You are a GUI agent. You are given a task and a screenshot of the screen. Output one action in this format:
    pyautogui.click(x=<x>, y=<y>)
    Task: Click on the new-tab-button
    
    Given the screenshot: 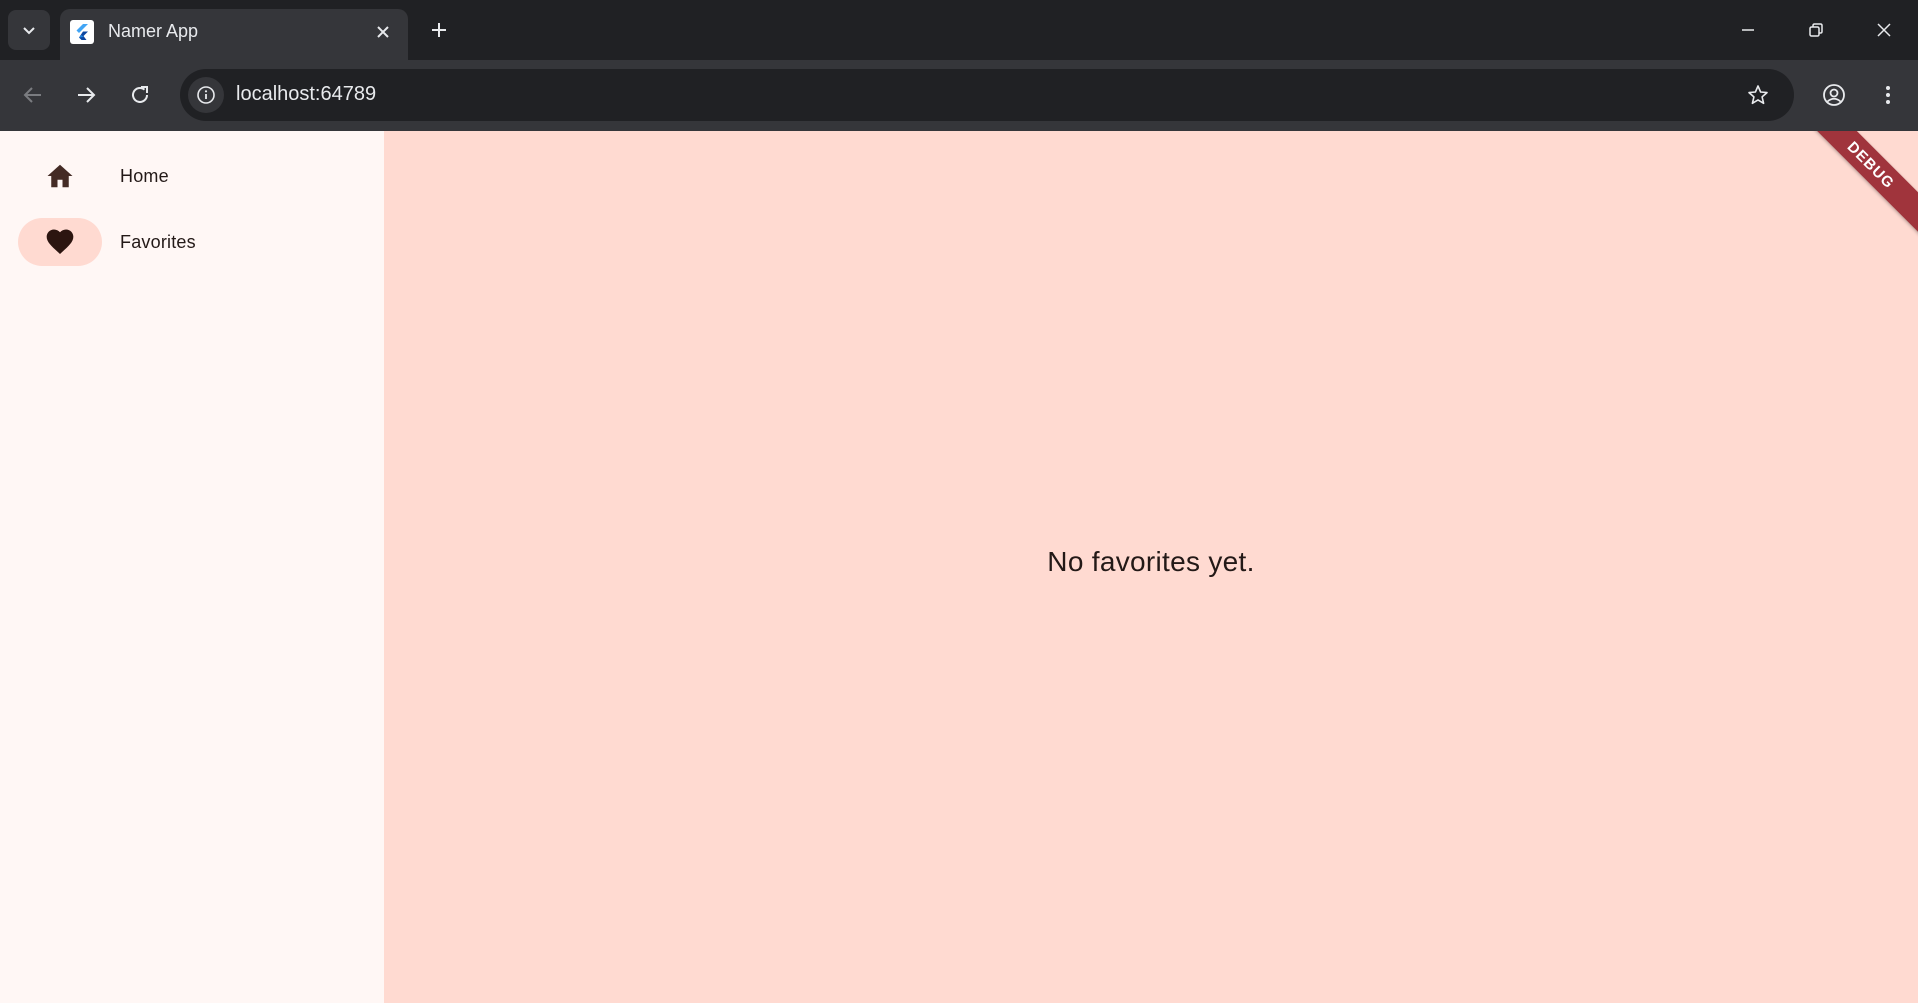 What is the action you would take?
    pyautogui.click(x=439, y=30)
    